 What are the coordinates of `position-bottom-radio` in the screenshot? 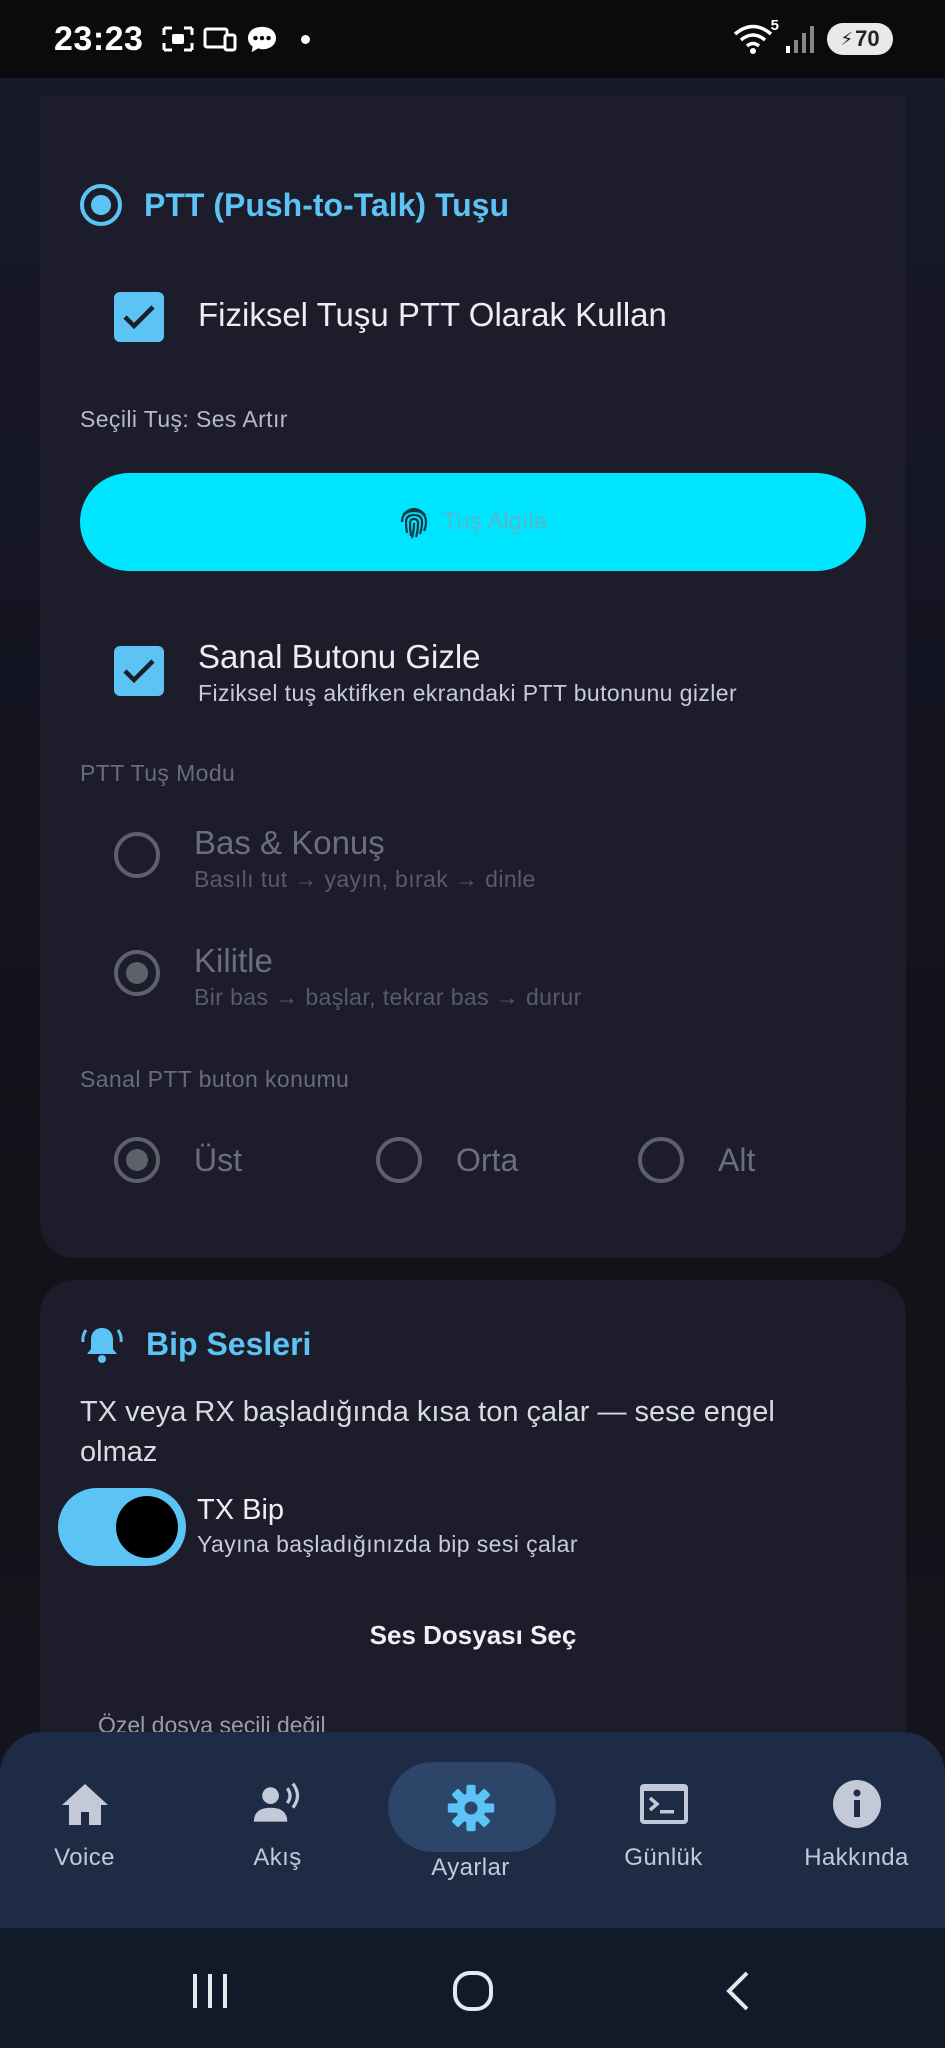 It's located at (661, 1160).